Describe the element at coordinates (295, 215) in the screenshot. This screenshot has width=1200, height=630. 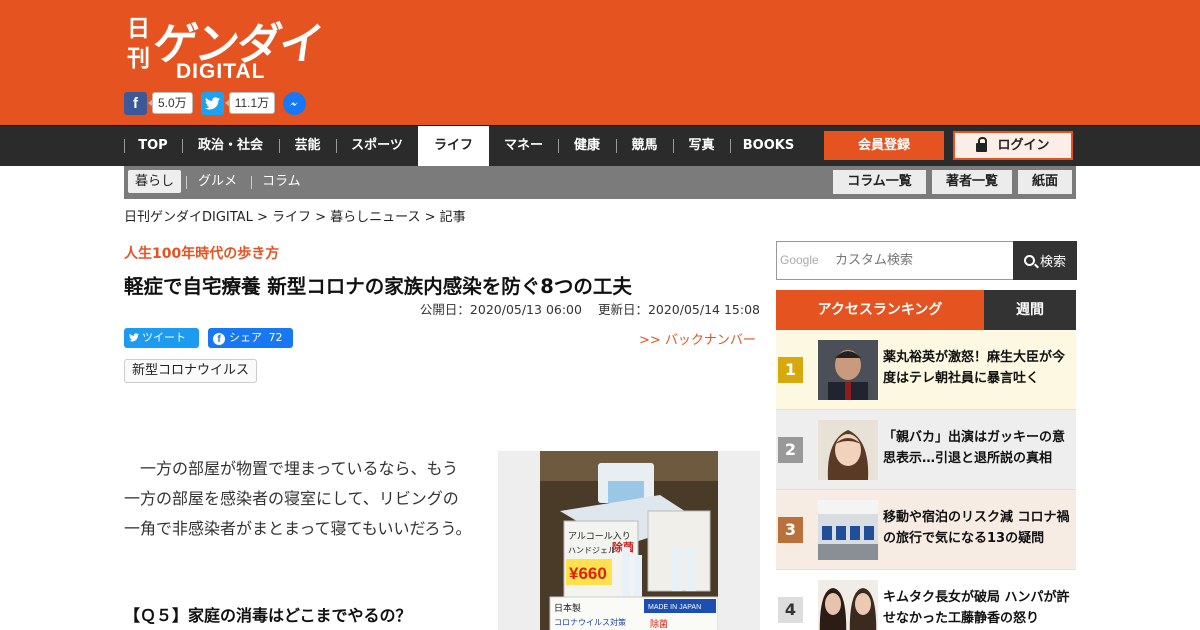
I see `breadcrumb: 日刊ゲンダイDIGITAL > ライフ > 暮らしニュース > 記事` at that location.